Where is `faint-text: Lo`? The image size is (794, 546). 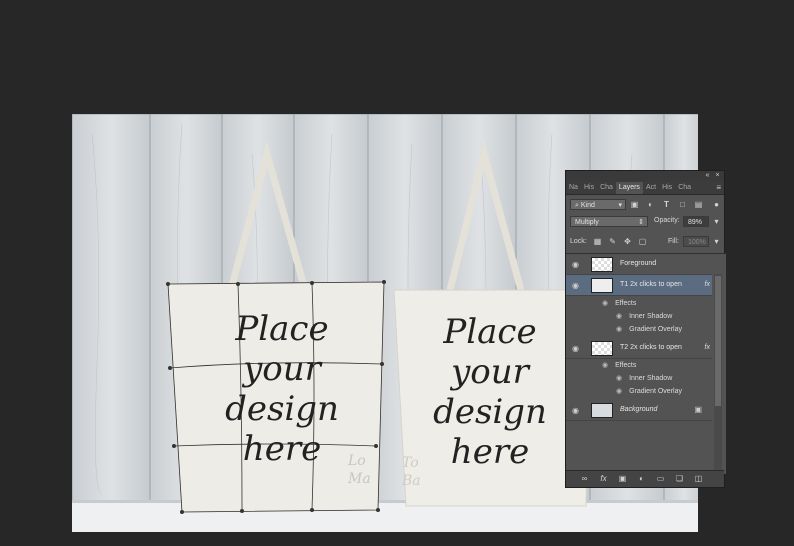
faint-text: Lo is located at coordinates (357, 461).